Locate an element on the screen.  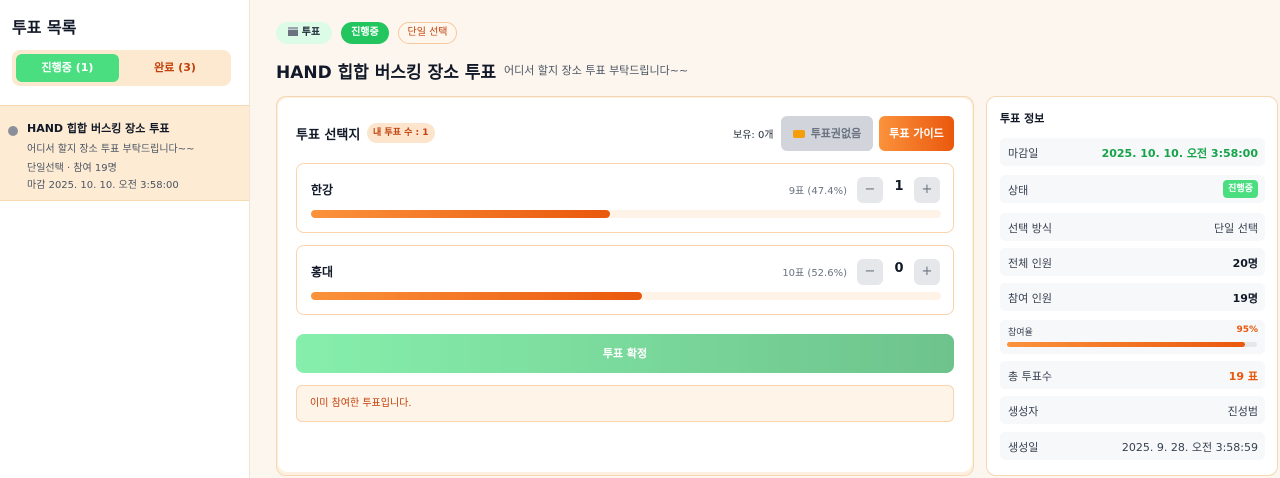
sidebar-title: 투표 목록 is located at coordinates (44, 27).